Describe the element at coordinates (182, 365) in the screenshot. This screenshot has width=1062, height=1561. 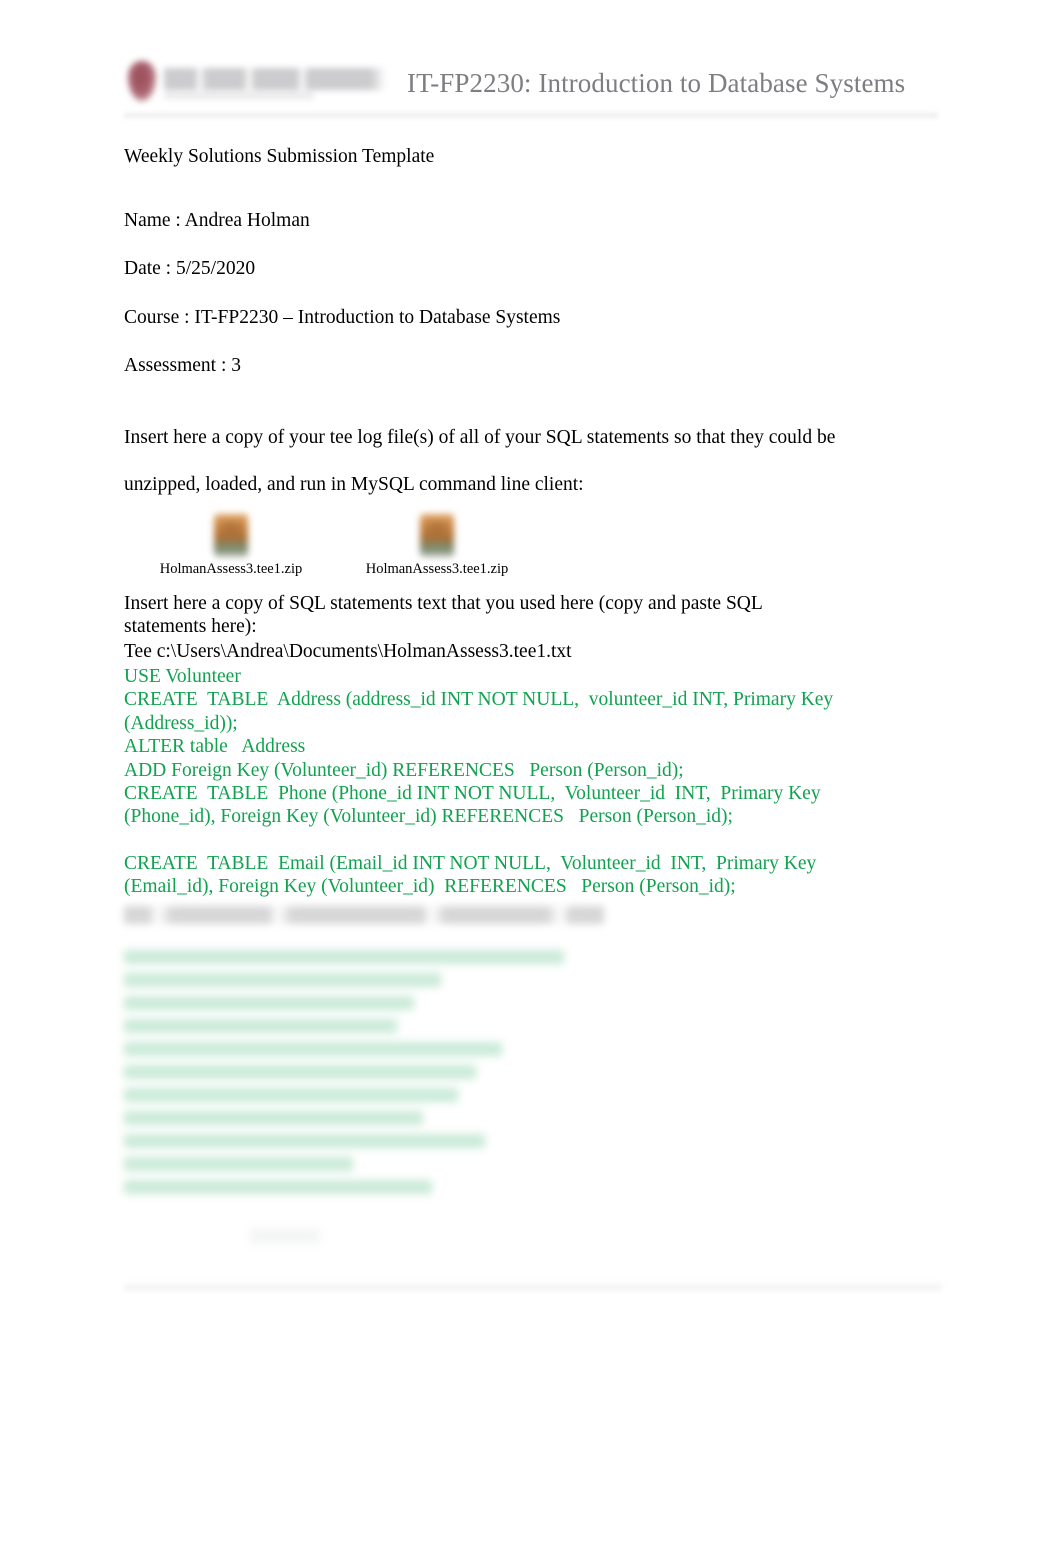
I see `meta-field-assessment: Assessment : 3` at that location.